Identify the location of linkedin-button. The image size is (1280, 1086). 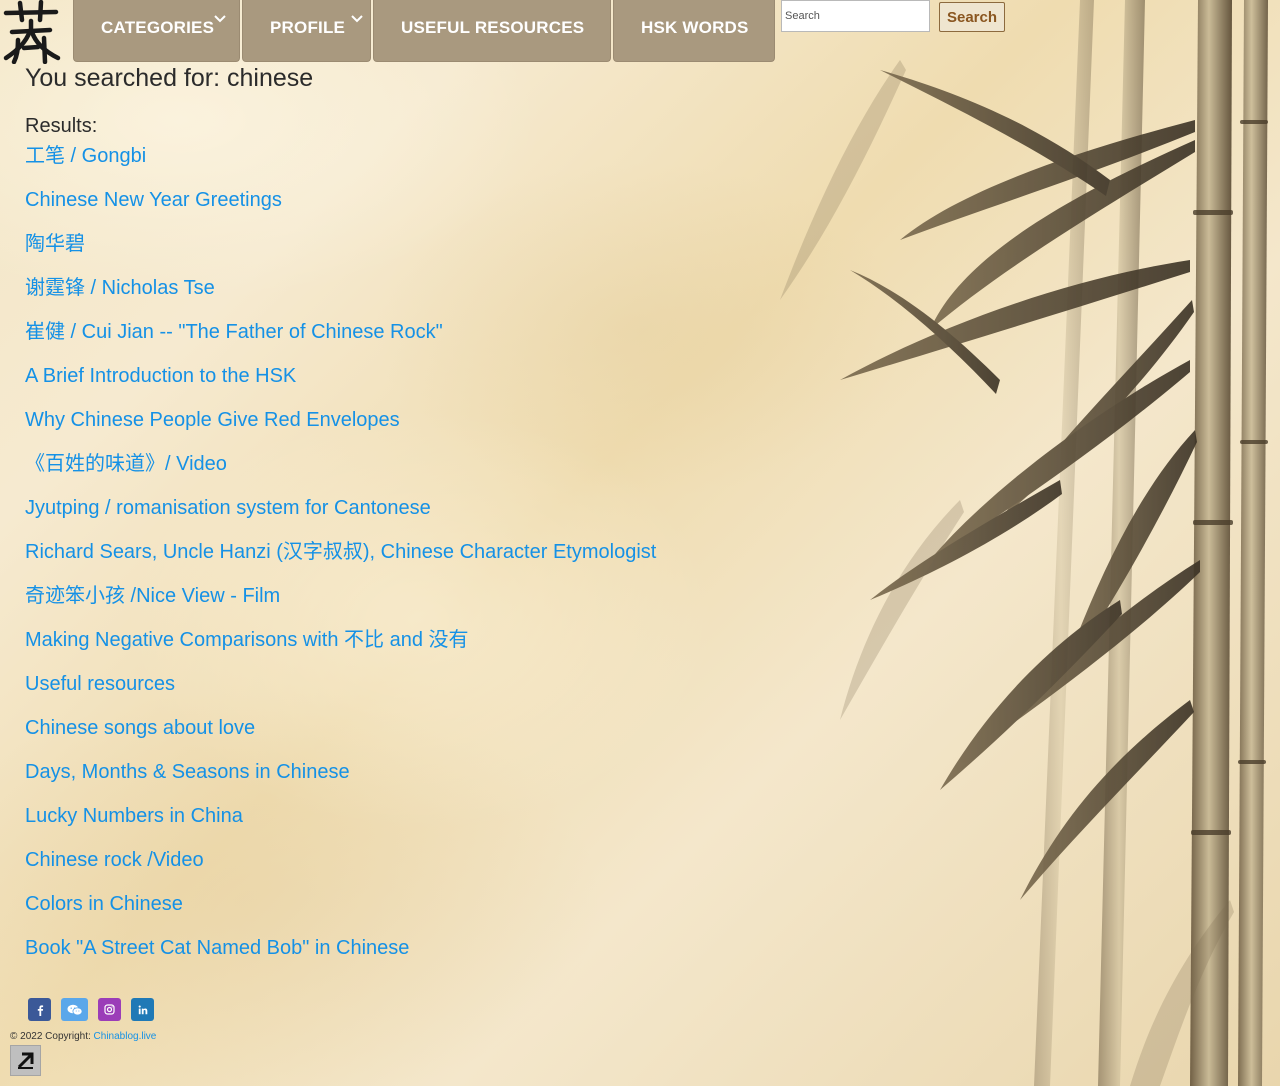
(142, 1009).